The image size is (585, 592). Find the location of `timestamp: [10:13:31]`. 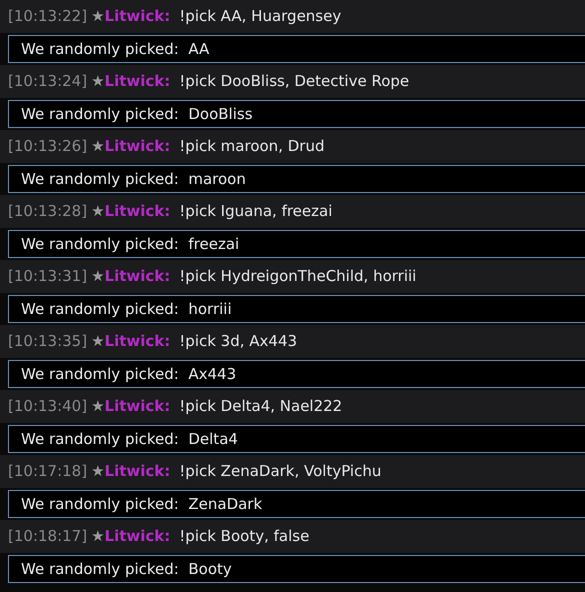

timestamp: [10:13:31] is located at coordinates (48, 277).